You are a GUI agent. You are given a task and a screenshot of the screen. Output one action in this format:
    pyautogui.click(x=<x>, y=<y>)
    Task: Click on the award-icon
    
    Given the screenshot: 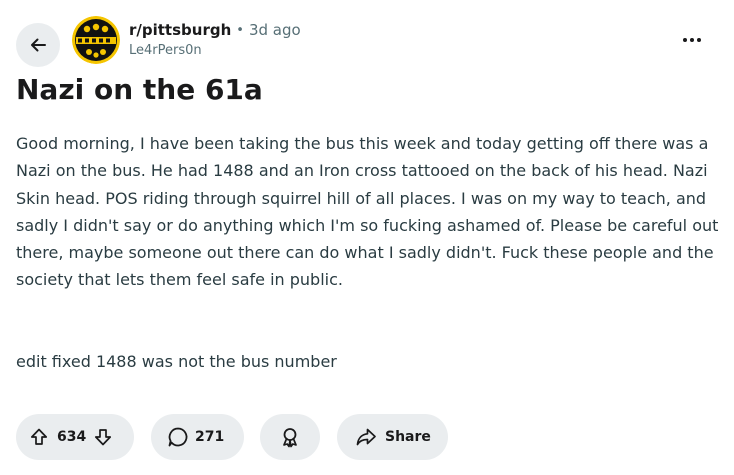 What is the action you would take?
    pyautogui.click(x=290, y=438)
    